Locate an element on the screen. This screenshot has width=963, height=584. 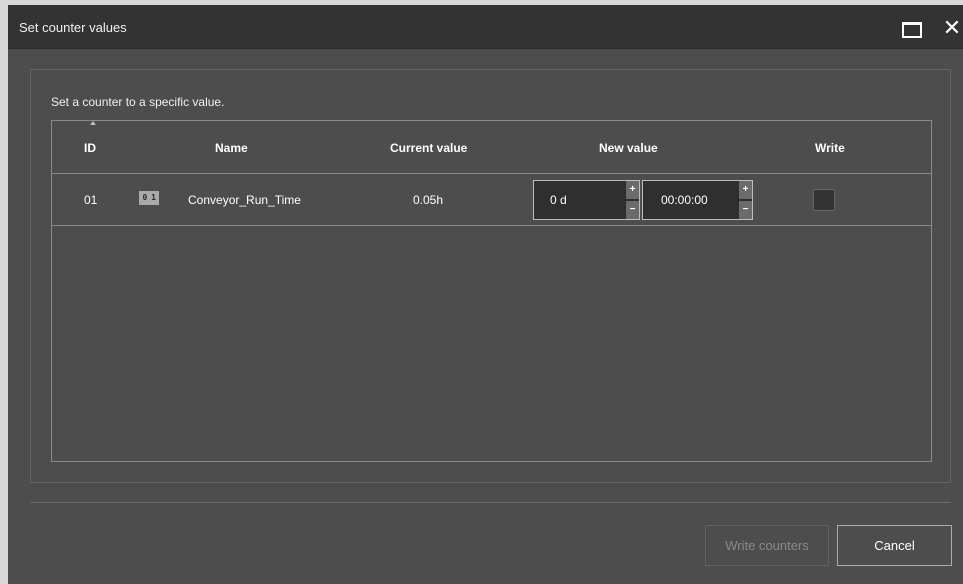
column-header-id: ID is located at coordinates (90, 148).